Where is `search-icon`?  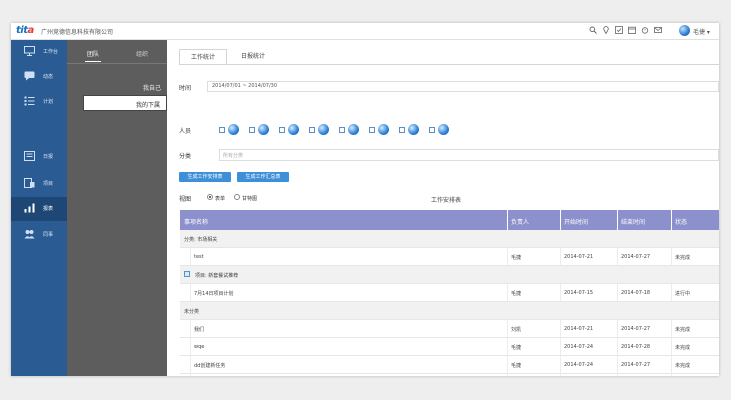 search-icon is located at coordinates (593, 30).